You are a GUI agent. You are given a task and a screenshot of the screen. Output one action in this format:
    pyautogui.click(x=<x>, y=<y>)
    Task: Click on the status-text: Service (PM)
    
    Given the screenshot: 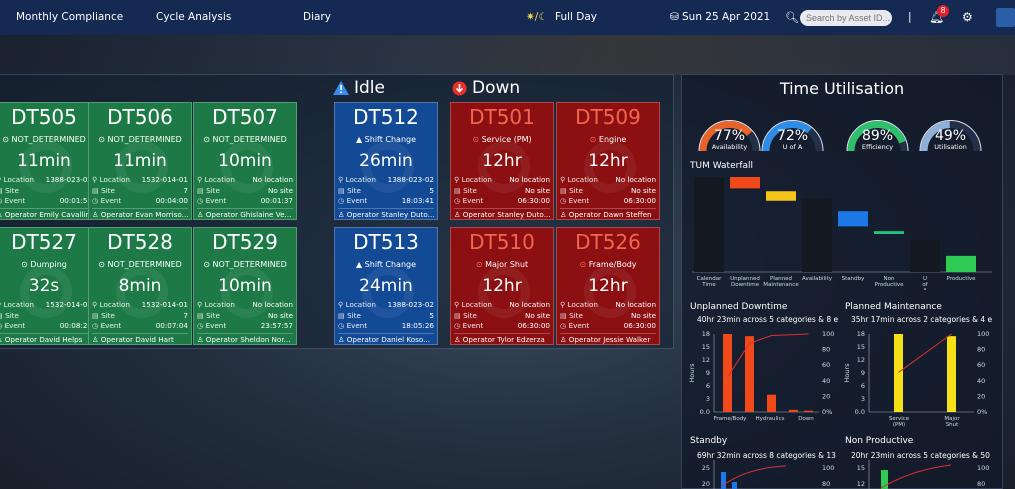 What is the action you would take?
    pyautogui.click(x=506, y=139)
    